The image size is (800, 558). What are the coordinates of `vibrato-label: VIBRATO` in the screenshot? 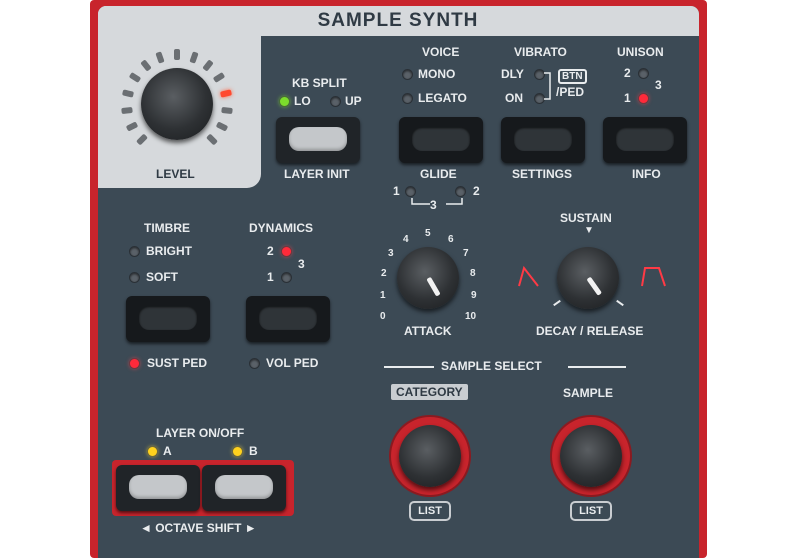 It's located at (540, 52).